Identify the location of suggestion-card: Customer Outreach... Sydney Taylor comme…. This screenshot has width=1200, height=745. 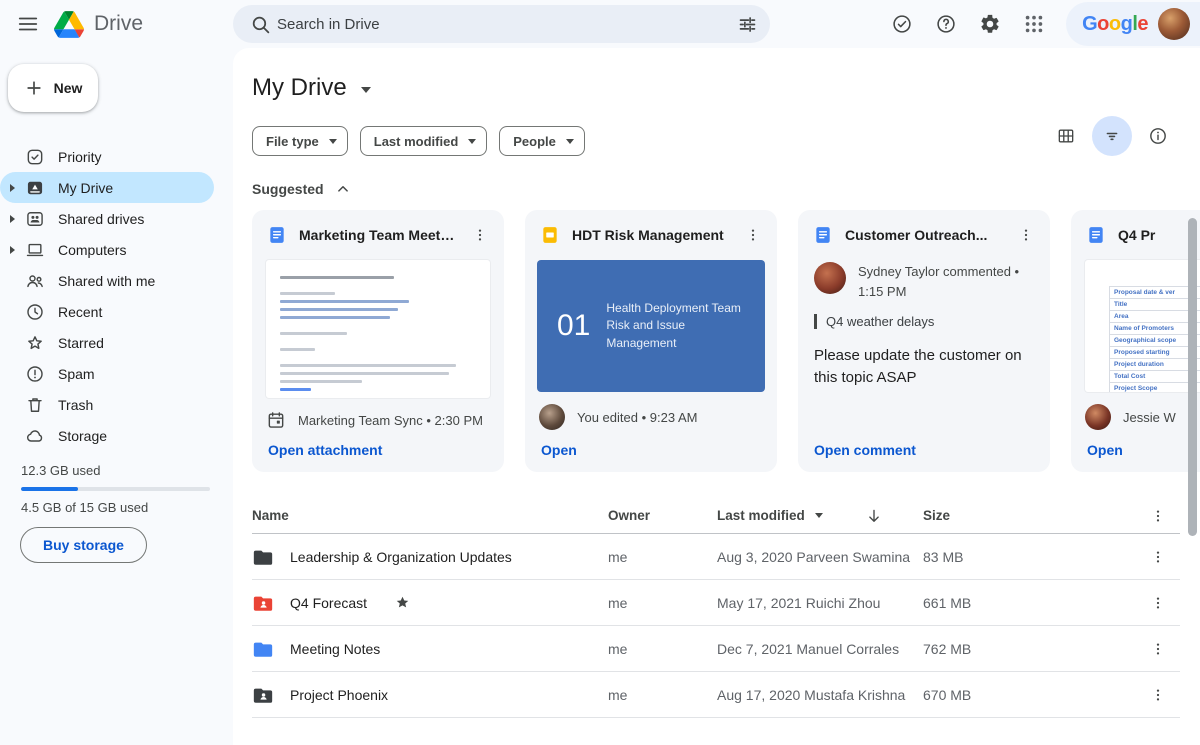
(924, 341).